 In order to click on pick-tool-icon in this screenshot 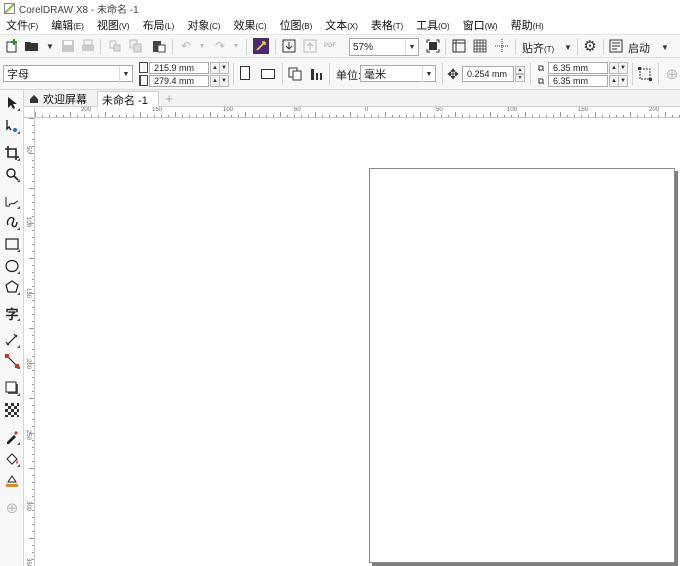, I will do `click(12, 103)`.